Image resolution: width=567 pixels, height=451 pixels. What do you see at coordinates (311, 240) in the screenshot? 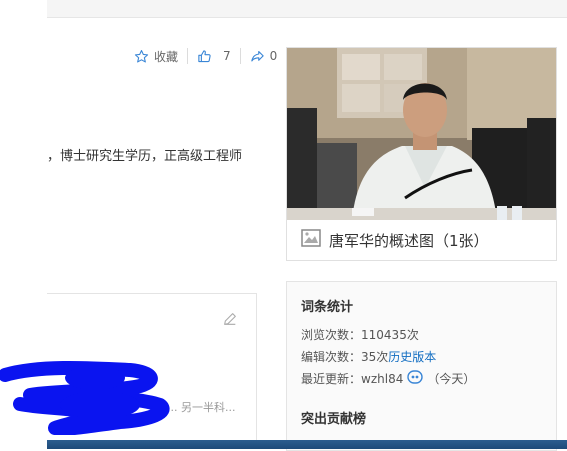
I see `gallery-icon` at bounding box center [311, 240].